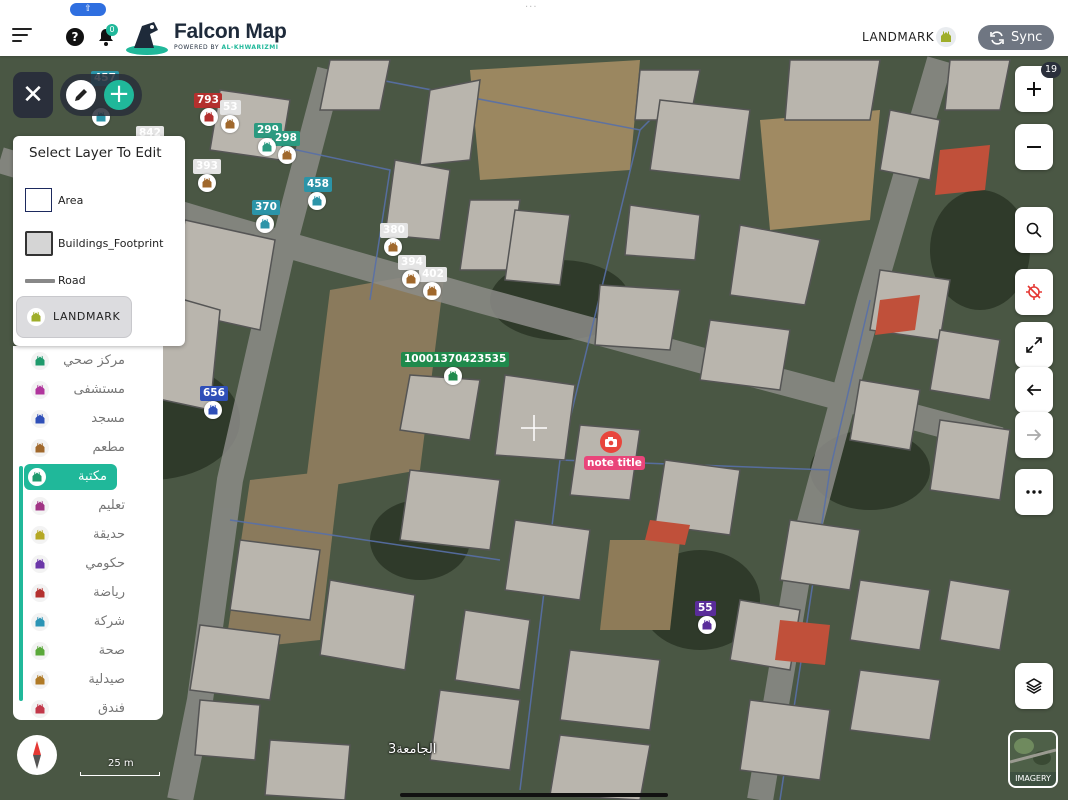 This screenshot has height=800, width=1068. I want to click on layers-button, so click(1034, 686).